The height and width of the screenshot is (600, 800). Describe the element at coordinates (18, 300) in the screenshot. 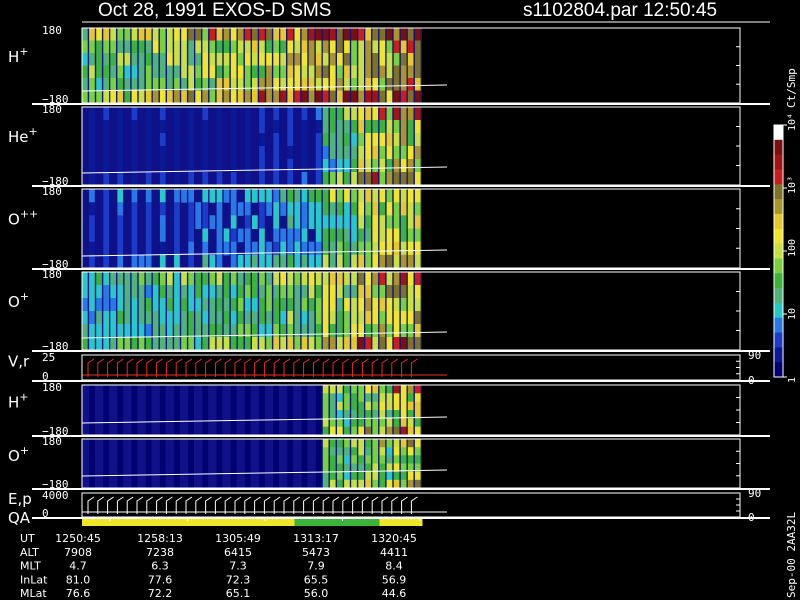

I see `panel-label: O+` at that location.